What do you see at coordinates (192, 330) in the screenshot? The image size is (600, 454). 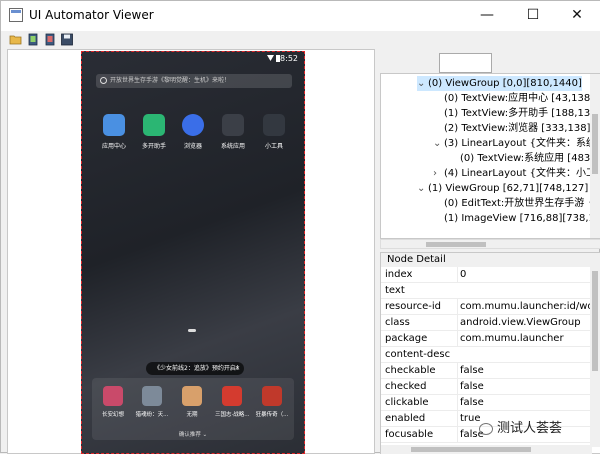 I see `page-indicator` at bounding box center [192, 330].